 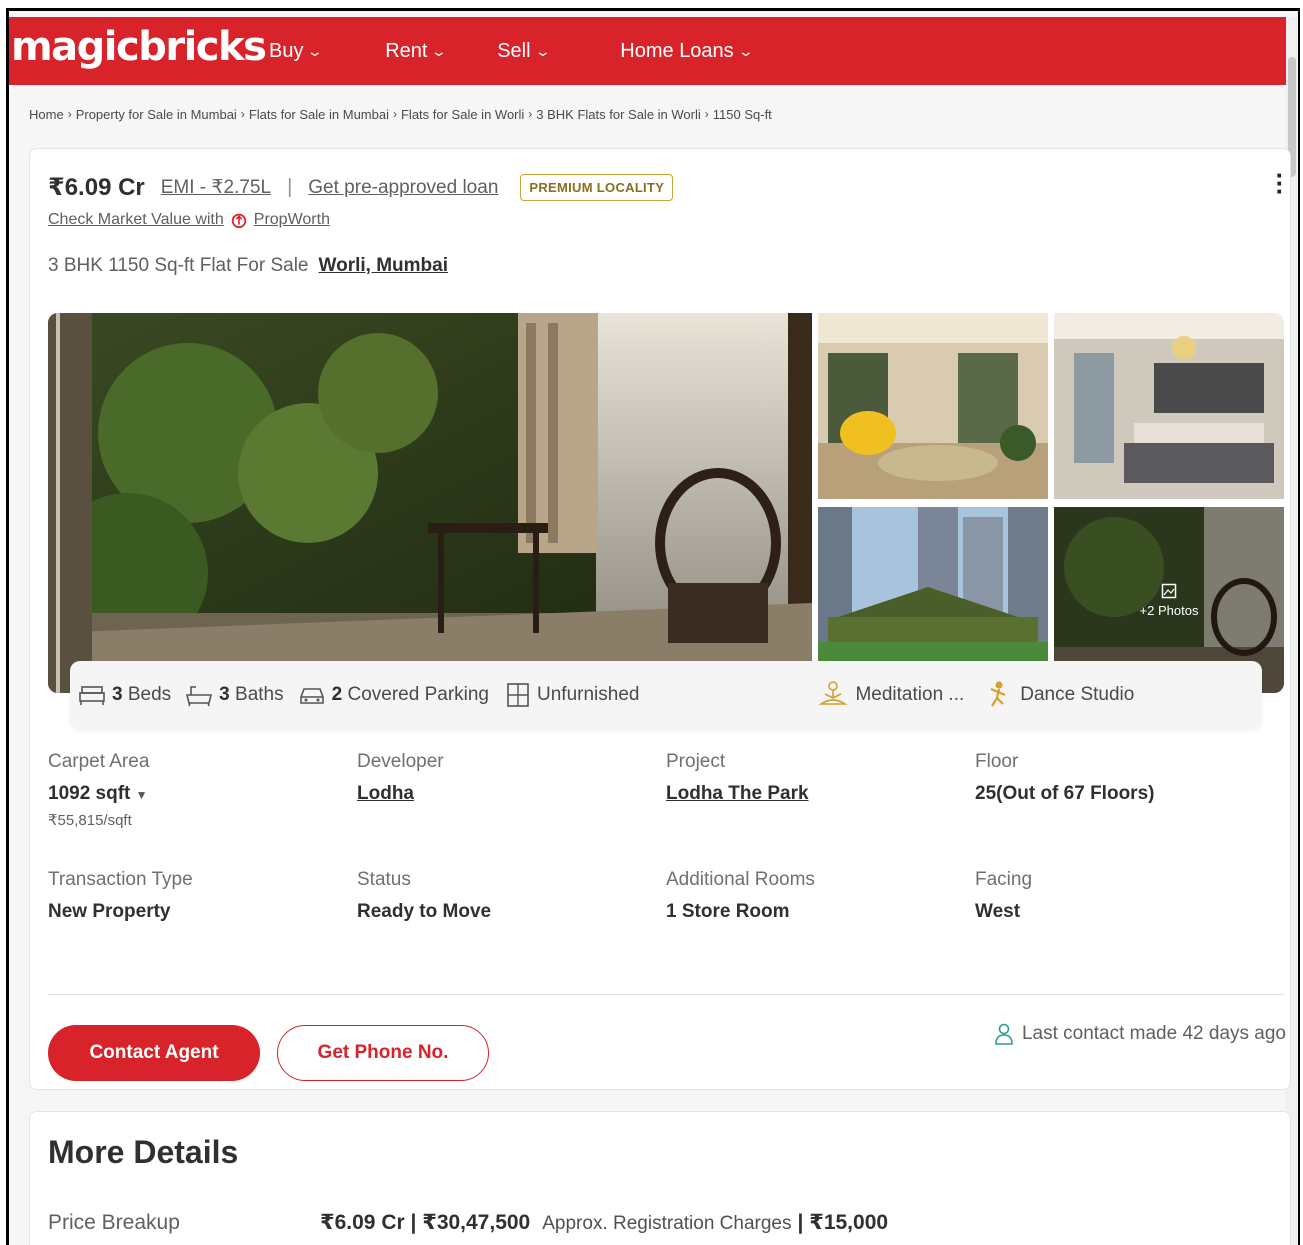 What do you see at coordinates (149, 694) in the screenshot?
I see `beds-label: Beds` at bounding box center [149, 694].